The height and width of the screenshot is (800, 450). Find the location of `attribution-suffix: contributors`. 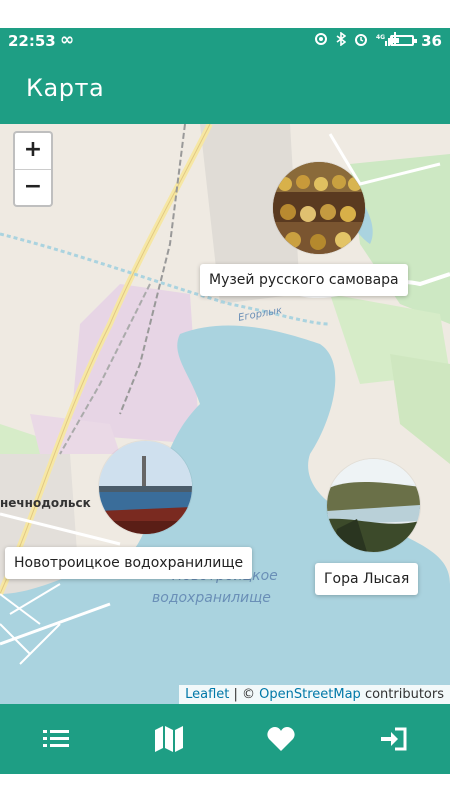

attribution-suffix: contributors is located at coordinates (402, 694).